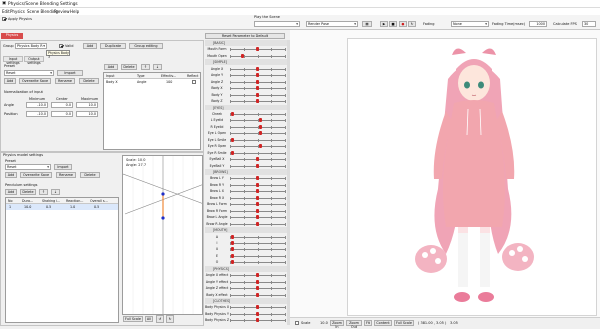 This screenshot has height=329, width=600. I want to click on pendulum-down-button: ↓, so click(55, 192).